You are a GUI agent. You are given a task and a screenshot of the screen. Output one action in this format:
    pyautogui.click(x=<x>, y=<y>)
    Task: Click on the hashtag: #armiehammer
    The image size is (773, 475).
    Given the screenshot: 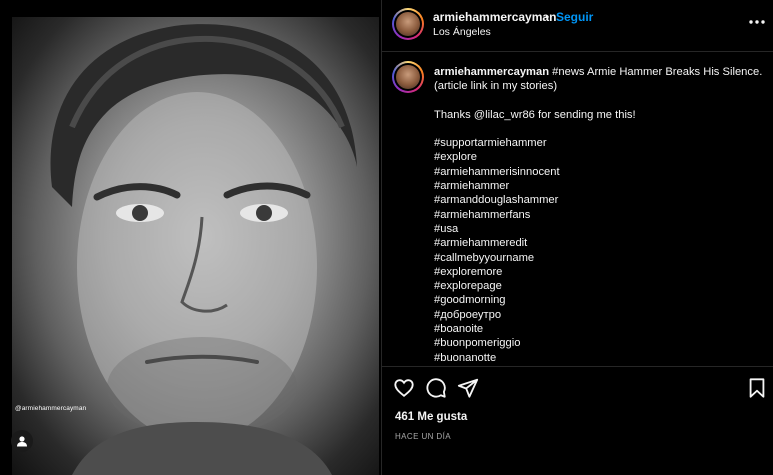 What is the action you would take?
    pyautogui.click(x=599, y=186)
    